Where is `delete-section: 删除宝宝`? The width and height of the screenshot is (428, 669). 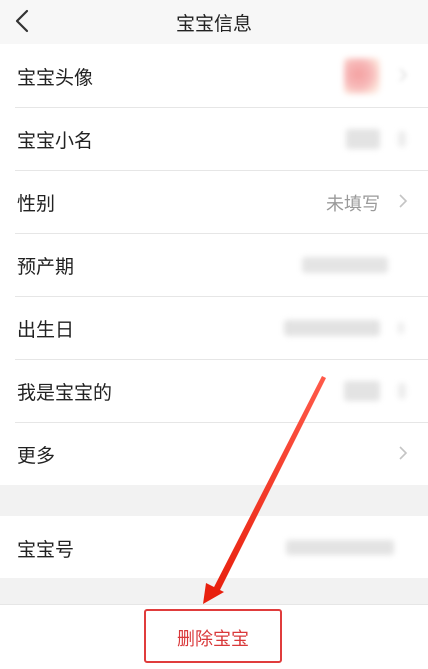
delete-section: 删除宝宝 is located at coordinates (214, 636).